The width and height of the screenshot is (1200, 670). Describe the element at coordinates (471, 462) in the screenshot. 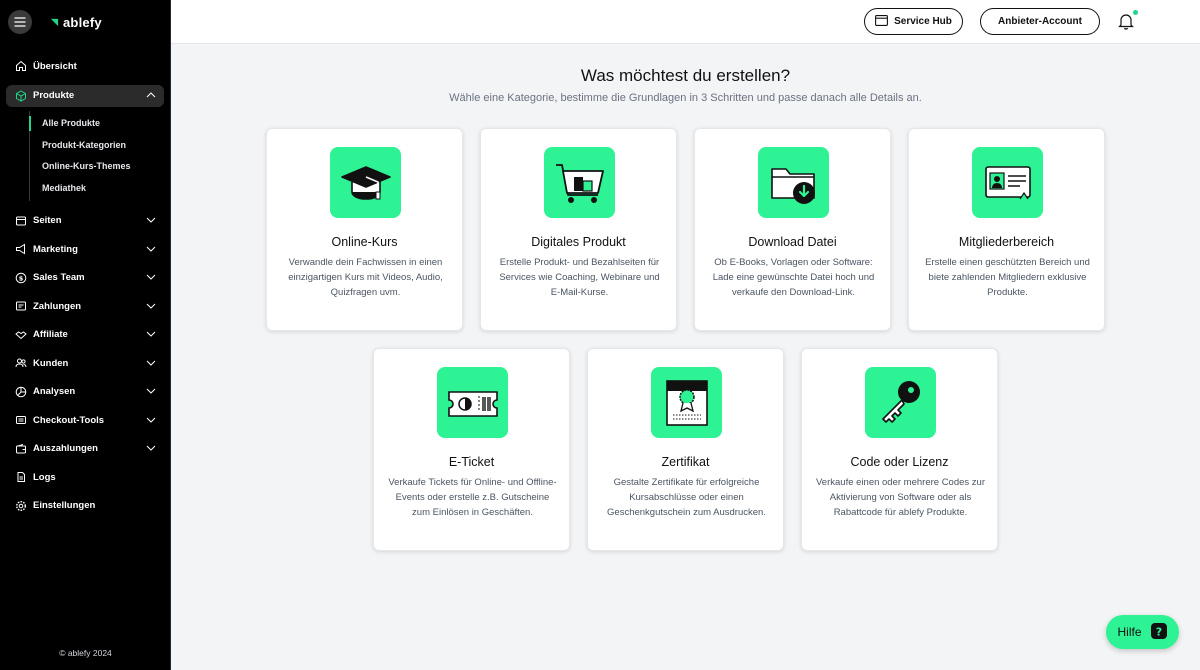

I see `card-title: E-Ticket` at that location.